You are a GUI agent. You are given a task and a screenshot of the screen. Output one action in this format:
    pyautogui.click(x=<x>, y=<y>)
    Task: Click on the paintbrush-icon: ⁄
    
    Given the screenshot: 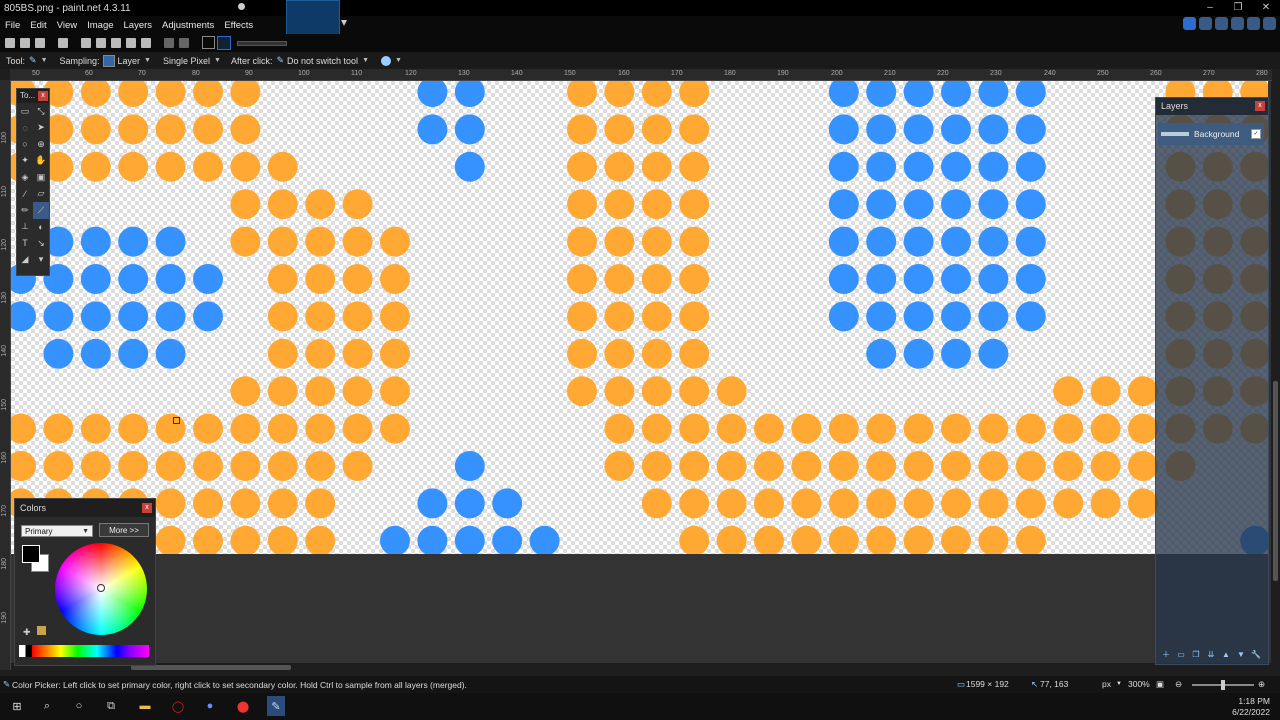 What is the action you would take?
    pyautogui.click(x=25, y=194)
    